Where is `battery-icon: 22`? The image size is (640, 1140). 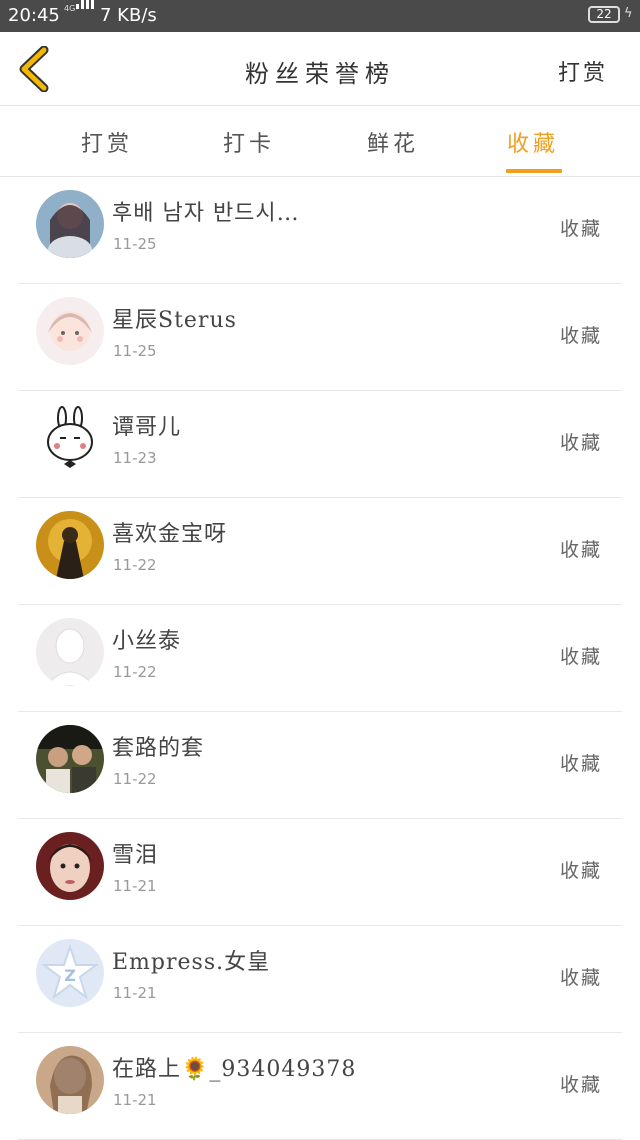 battery-icon: 22 is located at coordinates (604, 14).